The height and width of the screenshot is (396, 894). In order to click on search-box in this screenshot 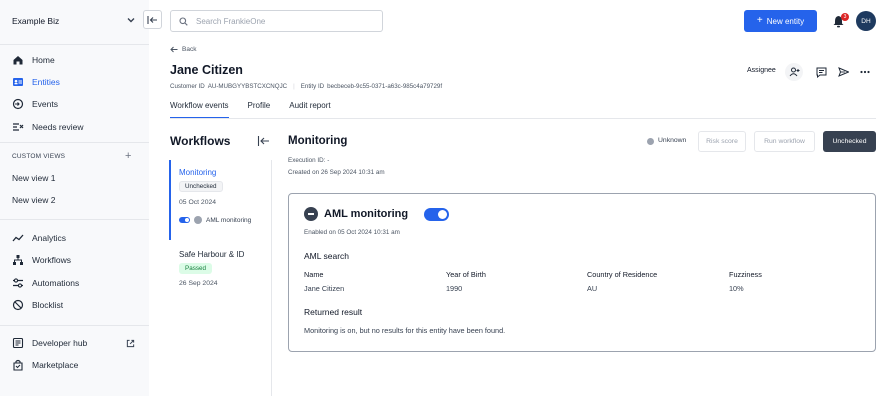, I will do `click(276, 21)`.